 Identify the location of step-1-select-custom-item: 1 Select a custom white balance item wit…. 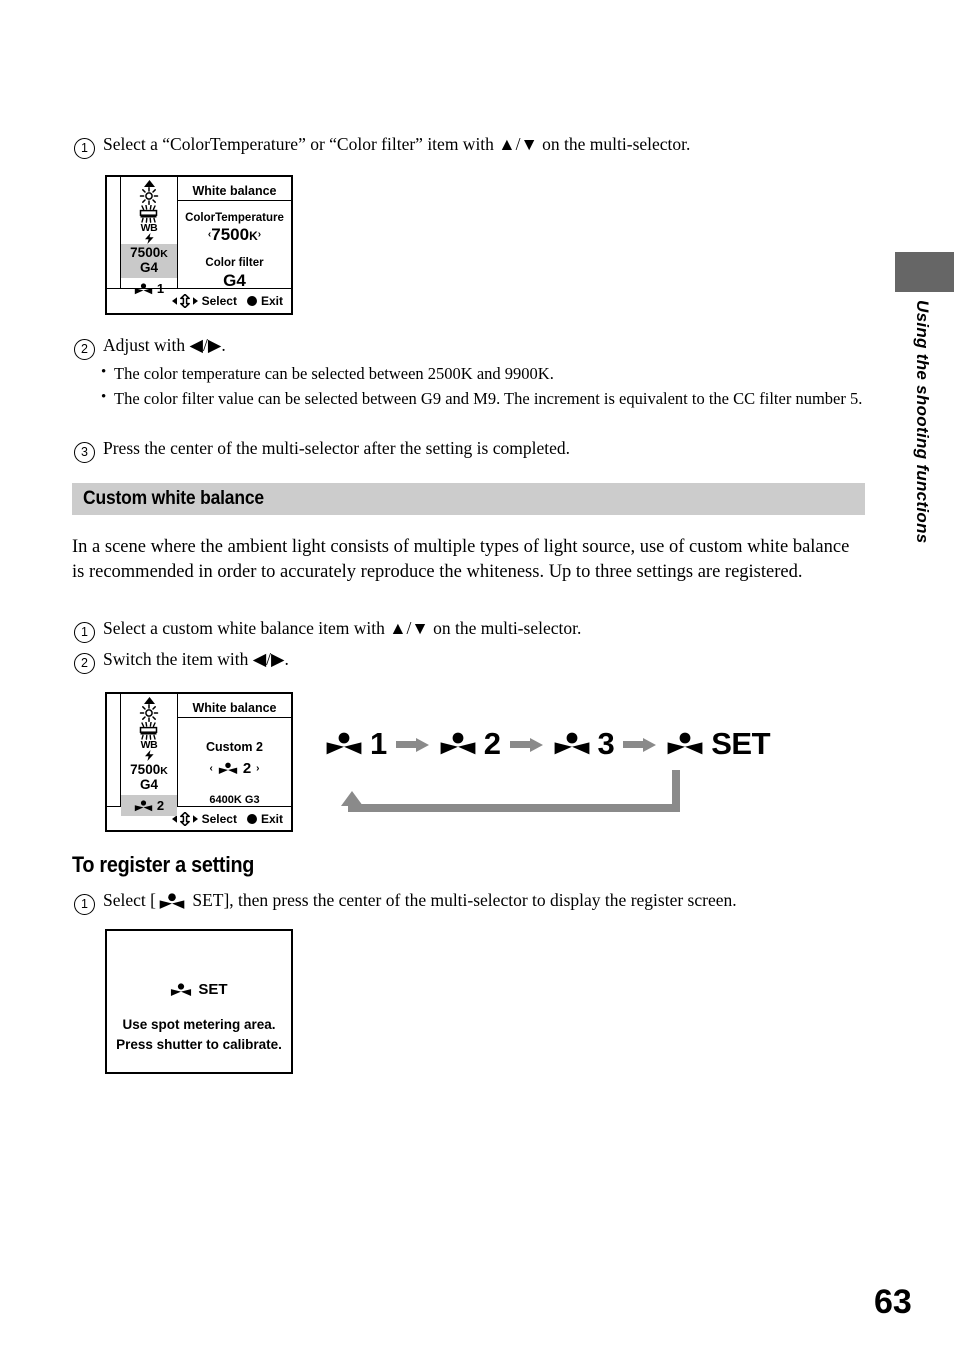
(469, 630).